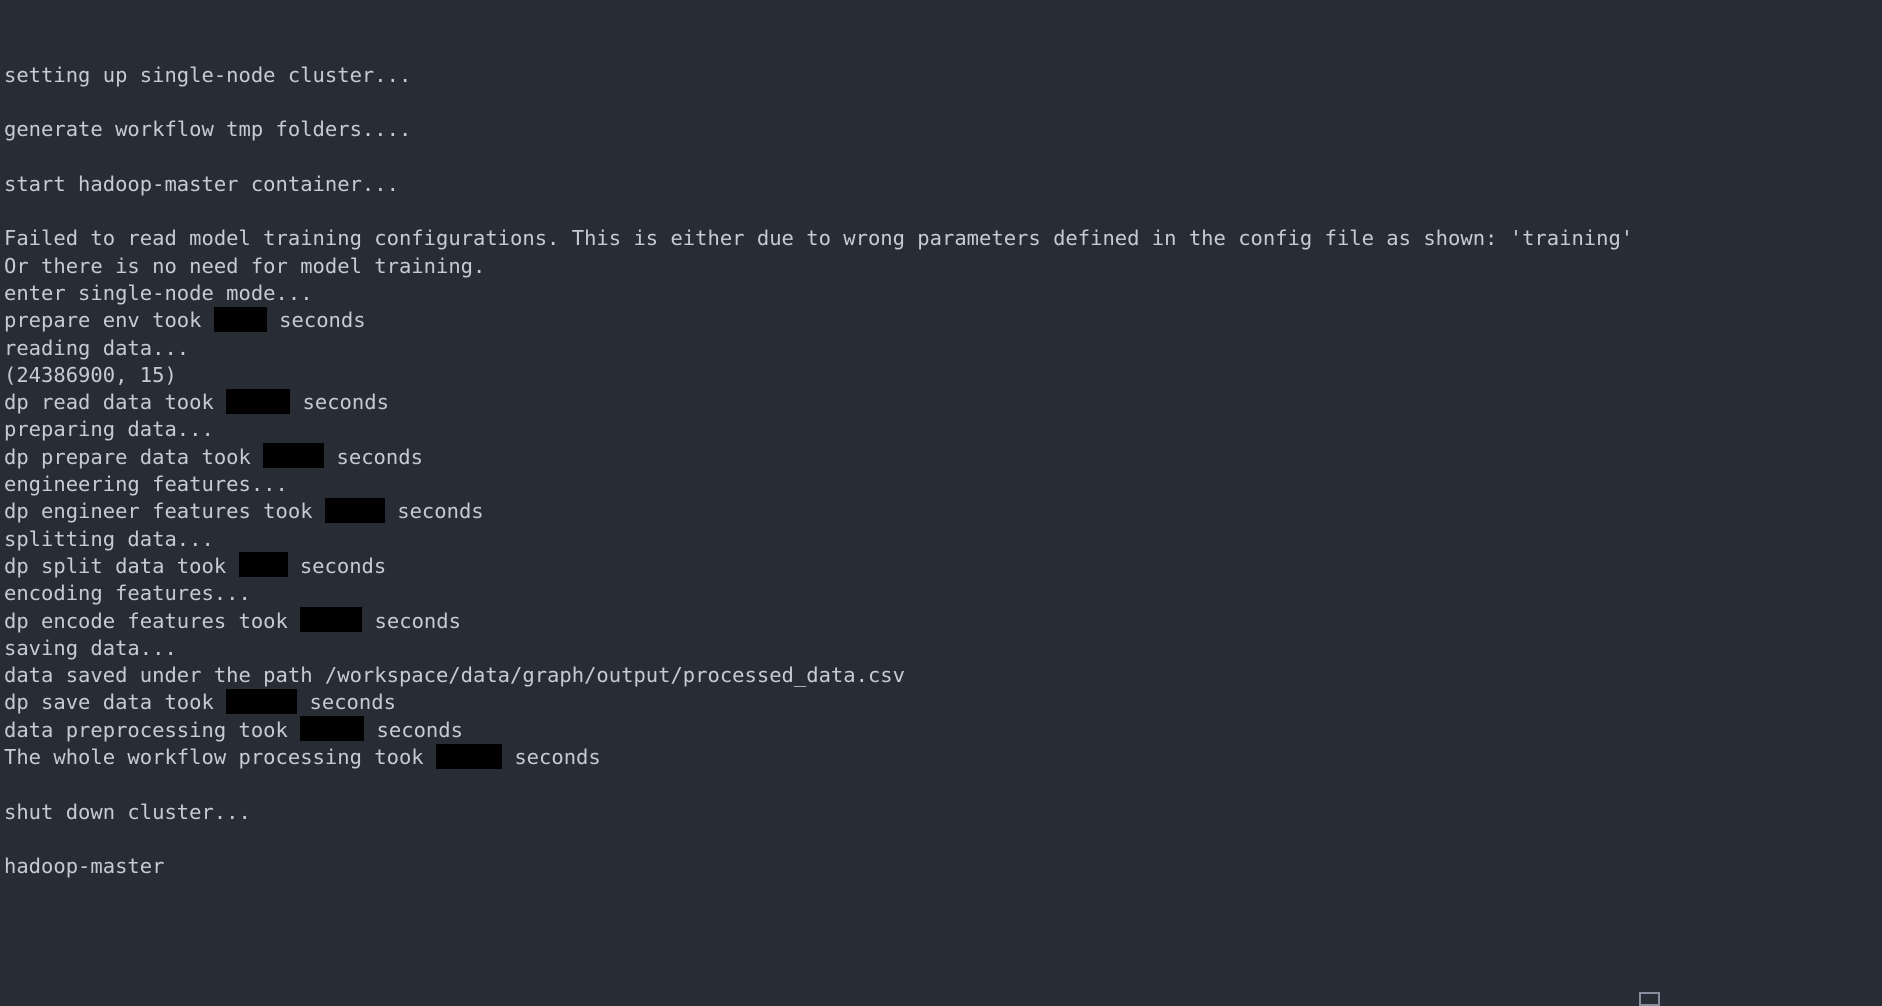 The image size is (1882, 1006). Describe the element at coordinates (943, 266) in the screenshot. I see `terminal-line: Or there is no need for model training.` at that location.